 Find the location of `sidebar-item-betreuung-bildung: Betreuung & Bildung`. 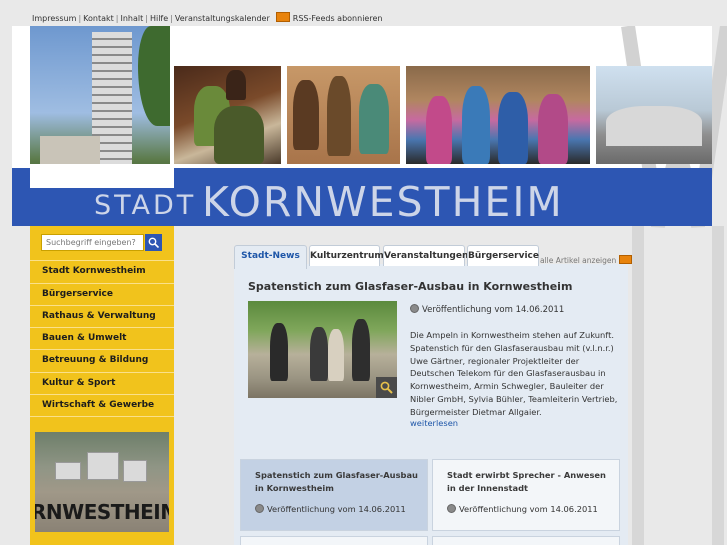

sidebar-item-betreuung-bildung: Betreuung & Bildung is located at coordinates (102, 360).